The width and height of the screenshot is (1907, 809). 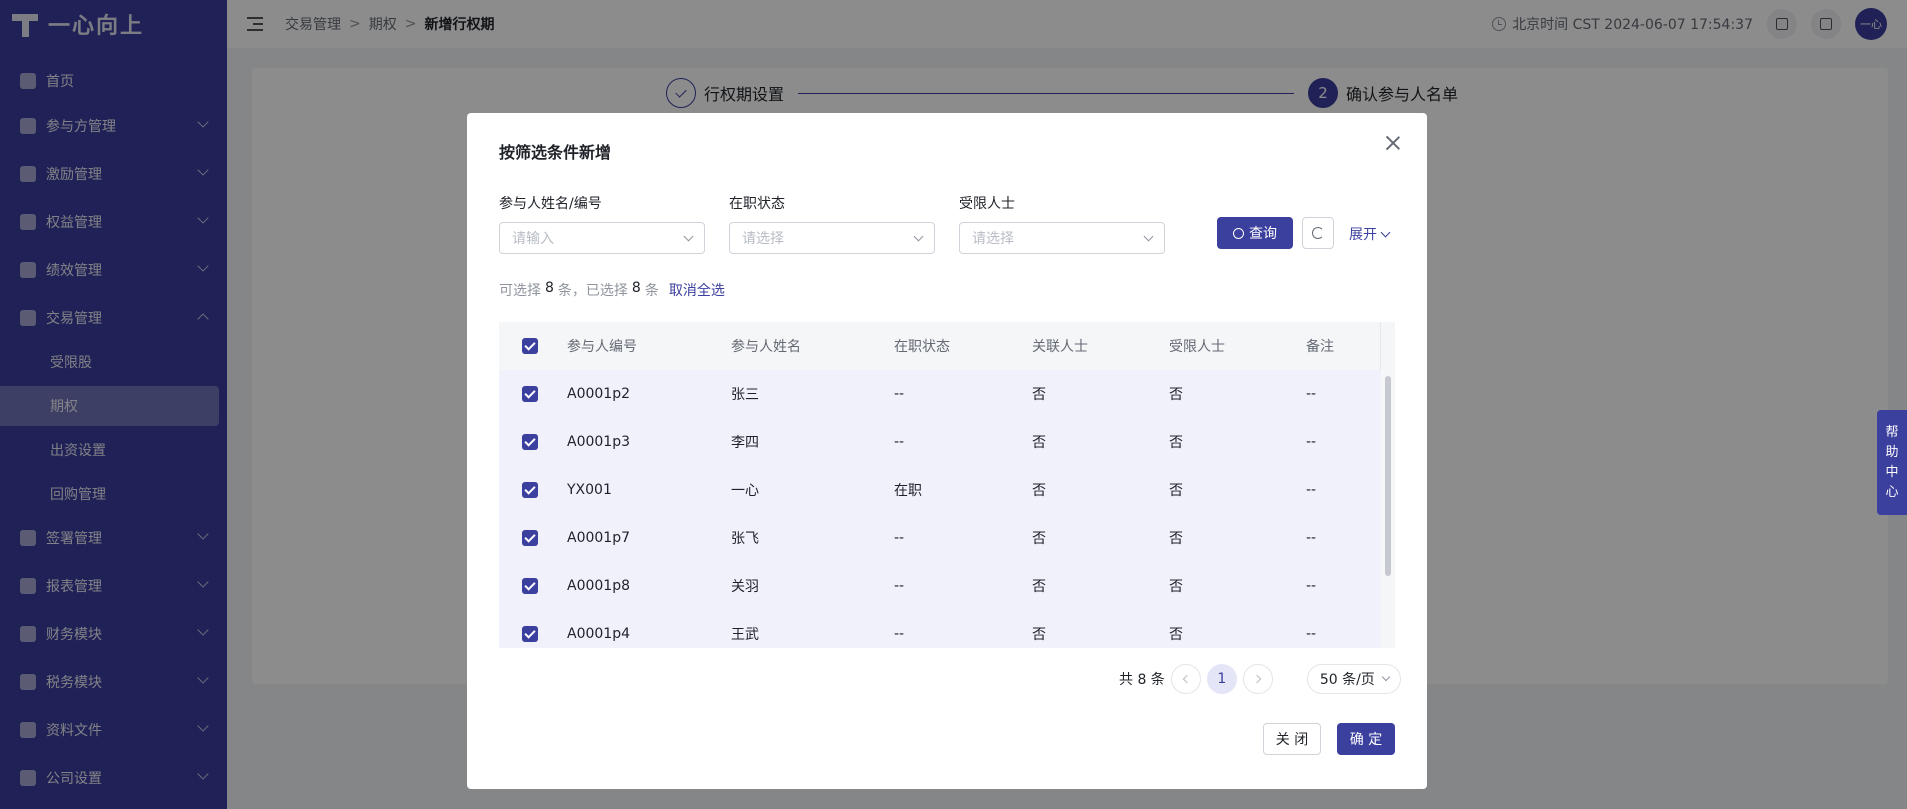 What do you see at coordinates (922, 347) in the screenshot?
I see `column-header: 在职状态` at bounding box center [922, 347].